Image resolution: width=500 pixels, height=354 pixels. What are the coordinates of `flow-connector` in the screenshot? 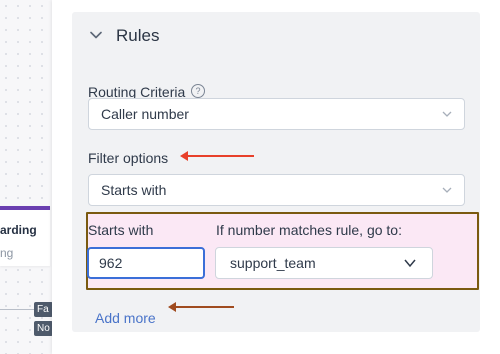 It's located at (17, 309).